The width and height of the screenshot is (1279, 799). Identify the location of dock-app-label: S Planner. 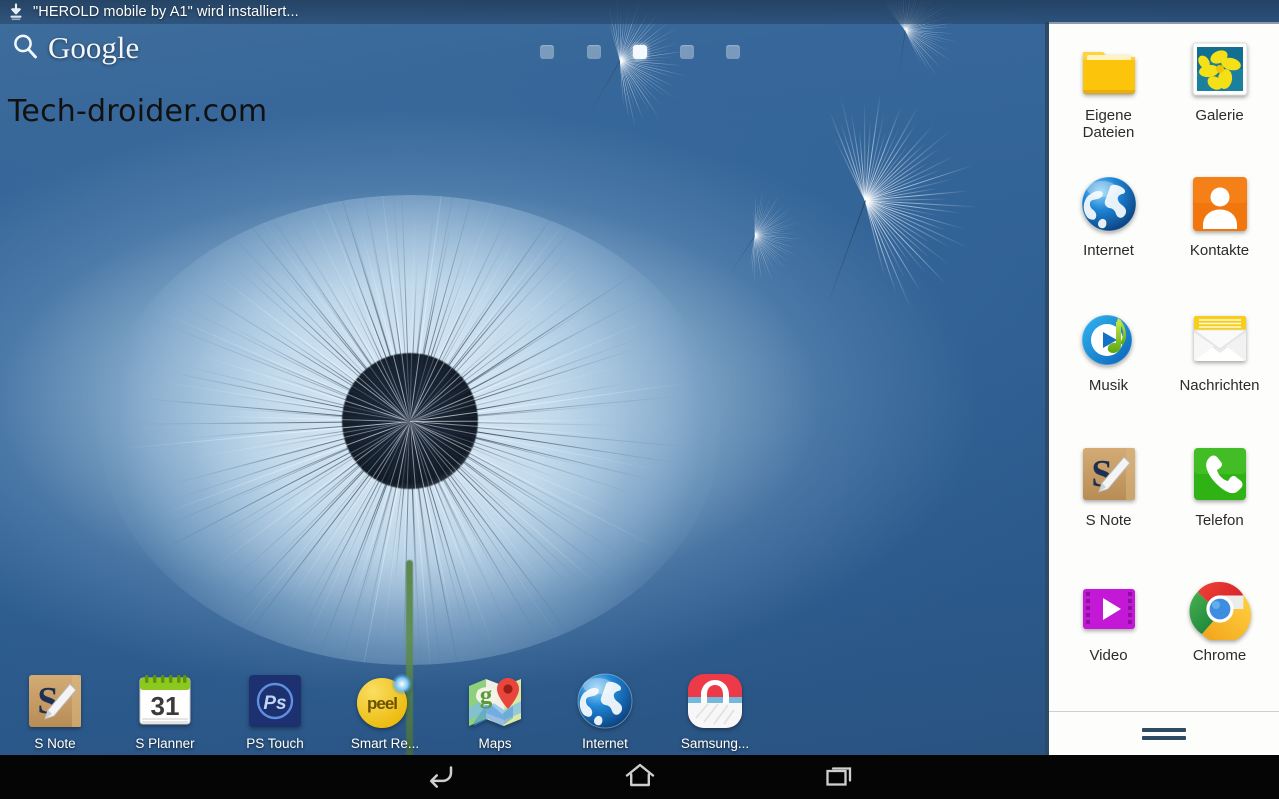
(165, 743).